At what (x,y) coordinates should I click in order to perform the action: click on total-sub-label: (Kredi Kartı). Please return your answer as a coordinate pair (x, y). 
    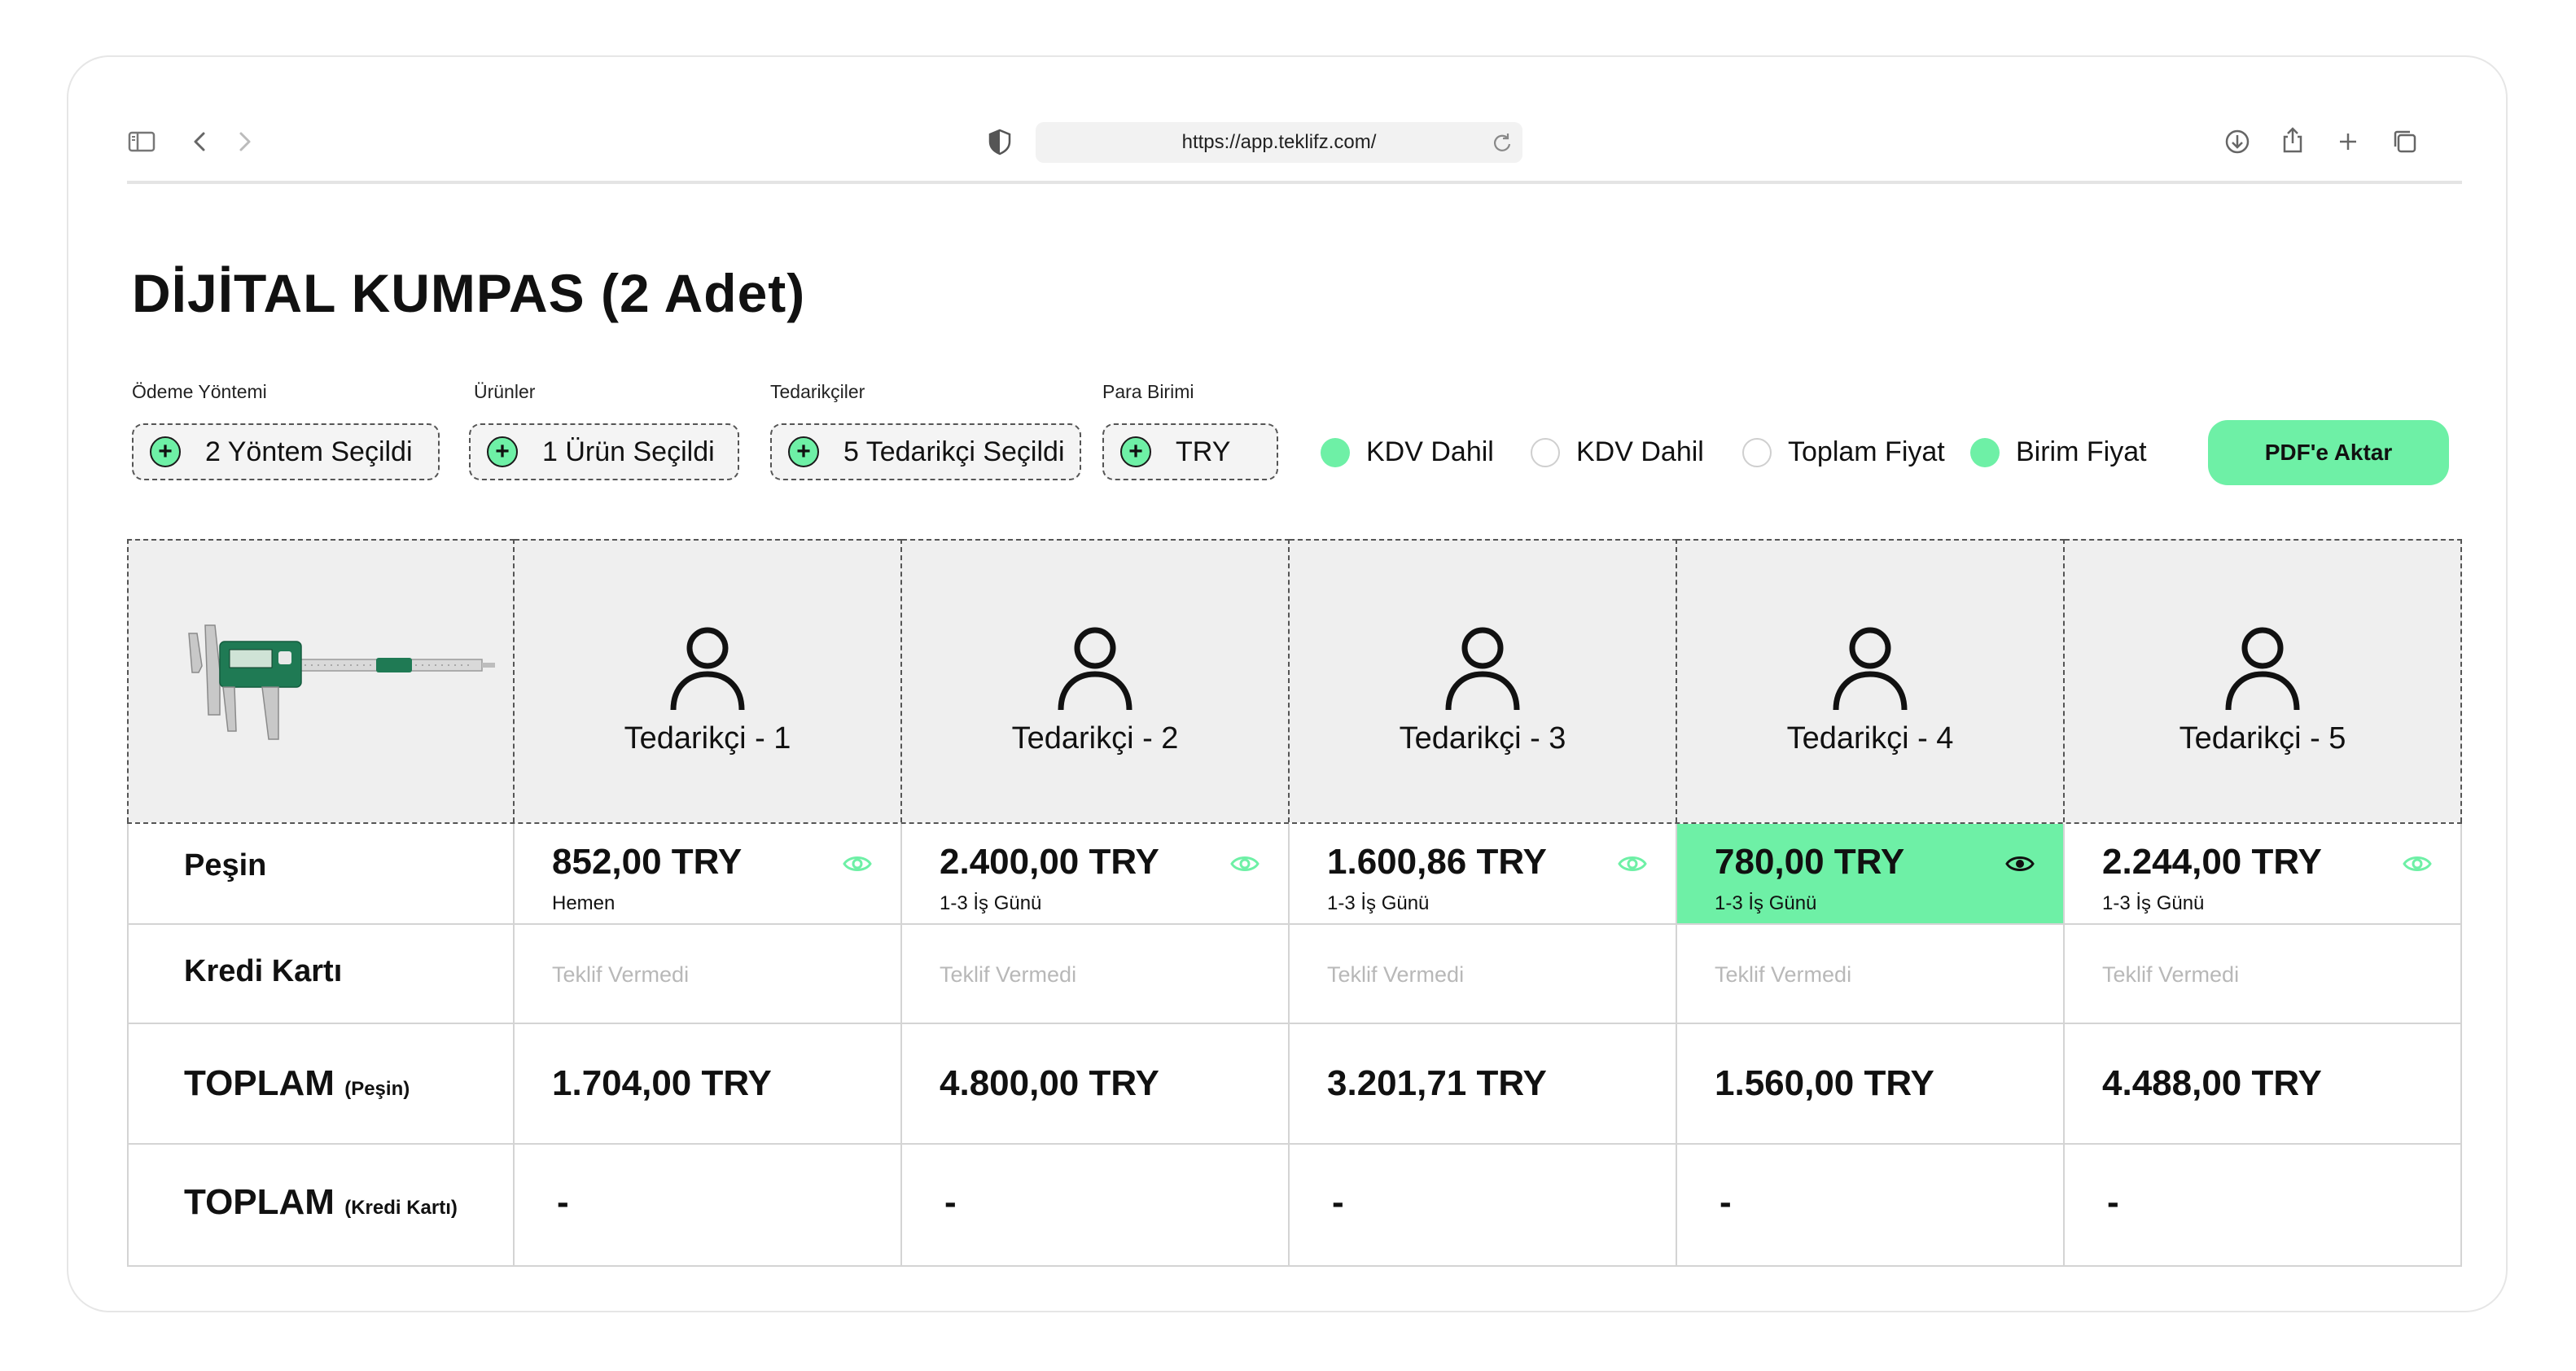
    Looking at the image, I should click on (401, 1208).